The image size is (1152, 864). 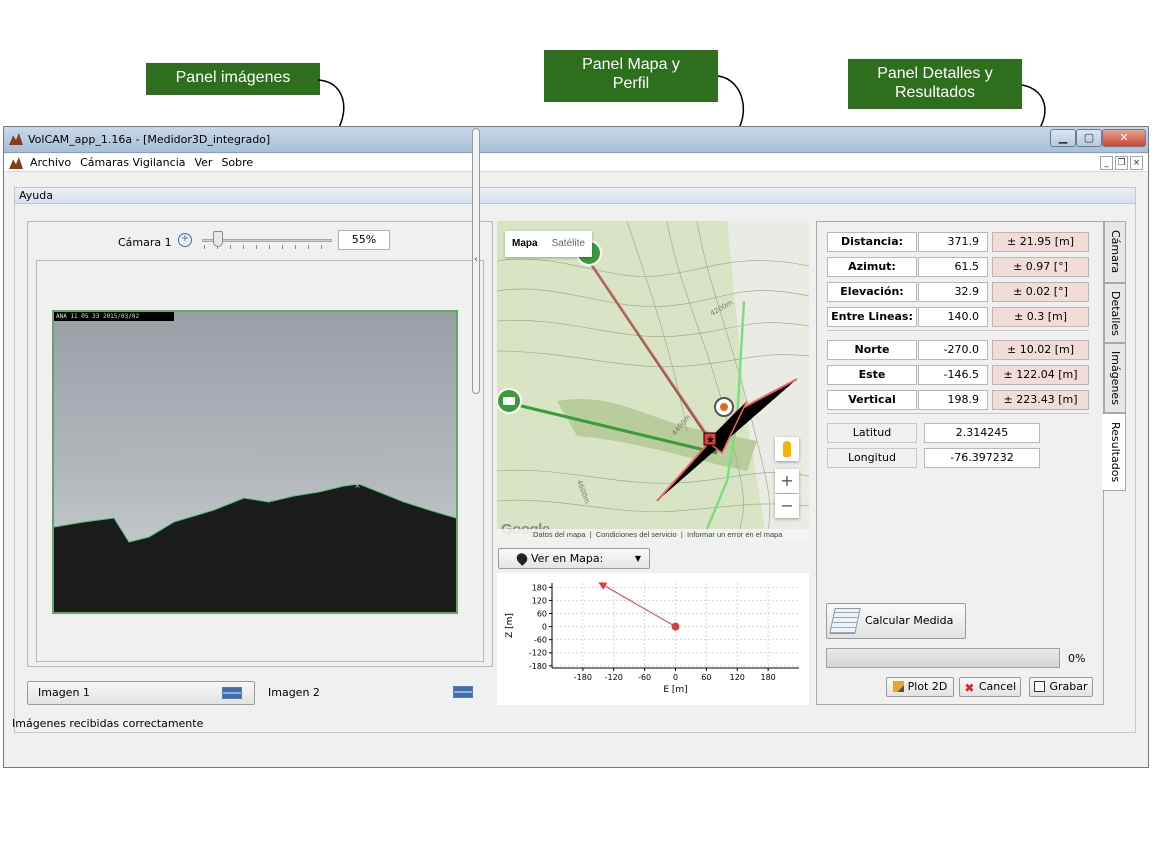 I want to click on x-axis-label: E [m], so click(x=675, y=690).